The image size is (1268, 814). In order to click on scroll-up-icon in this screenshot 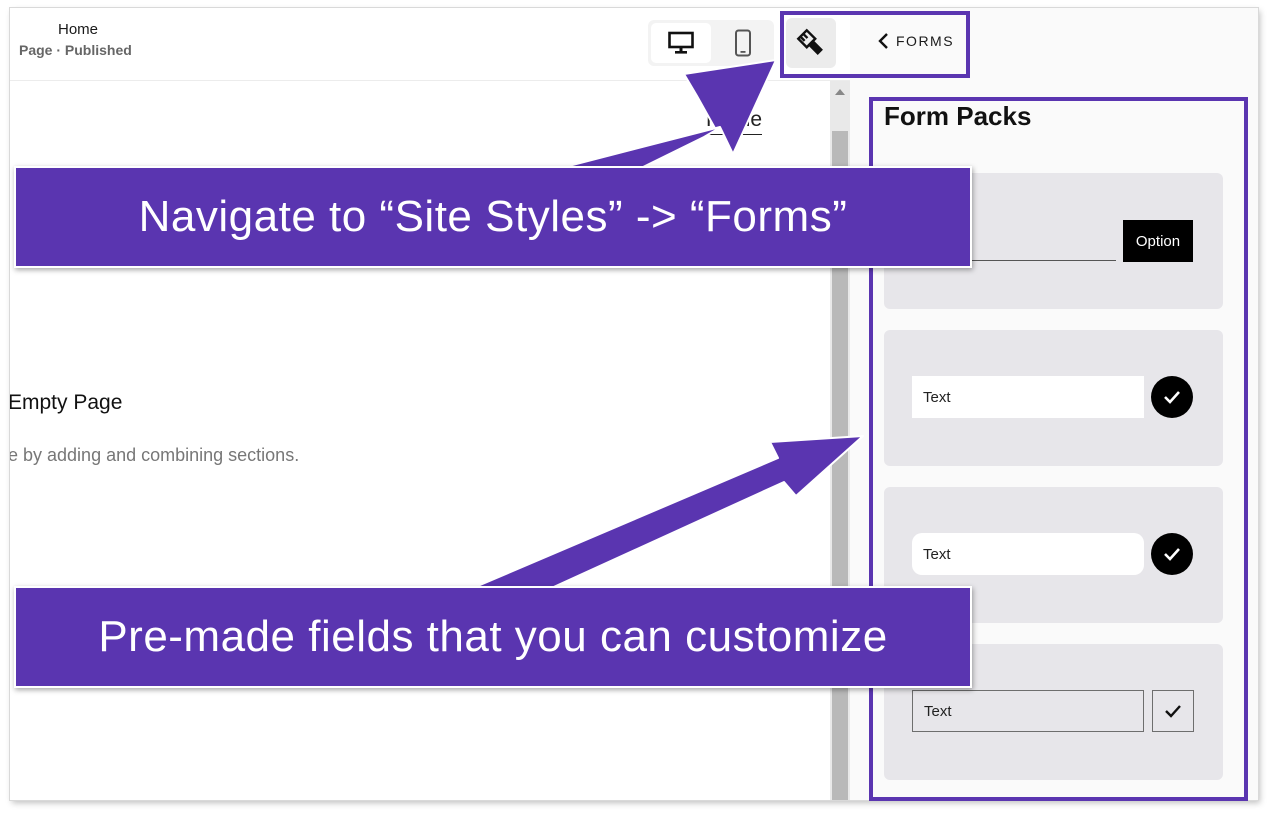, I will do `click(840, 92)`.